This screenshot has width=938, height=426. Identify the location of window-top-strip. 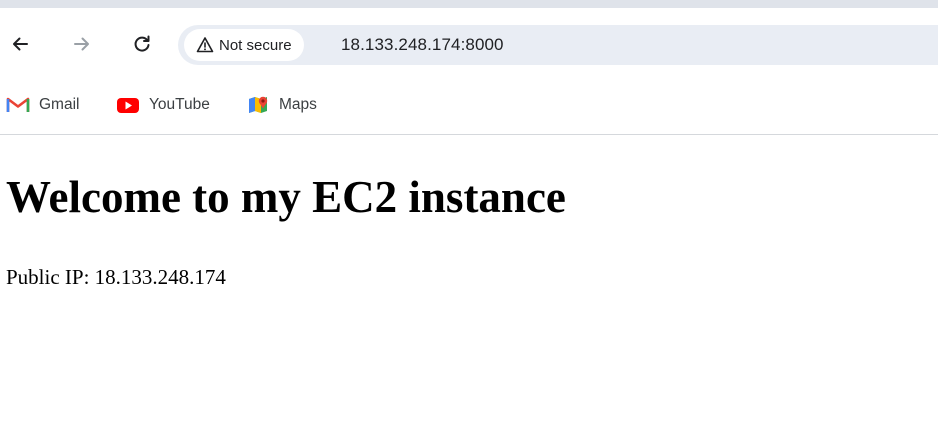
(469, 4).